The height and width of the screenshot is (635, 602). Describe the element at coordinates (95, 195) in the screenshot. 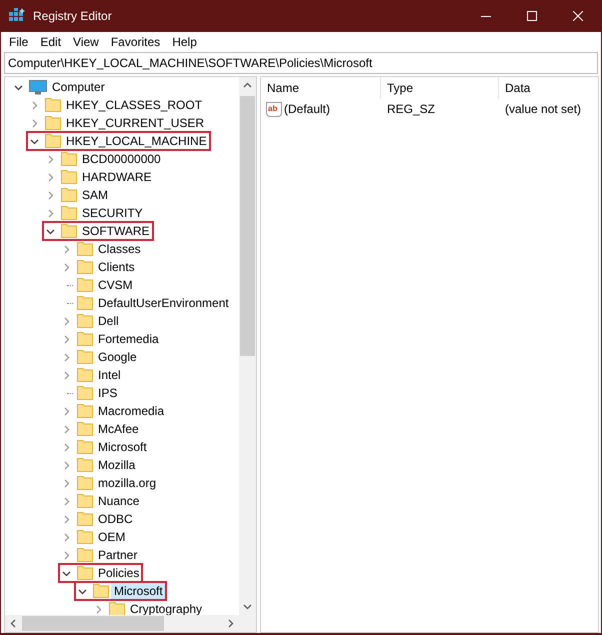

I see `tree-item: SAM` at that location.